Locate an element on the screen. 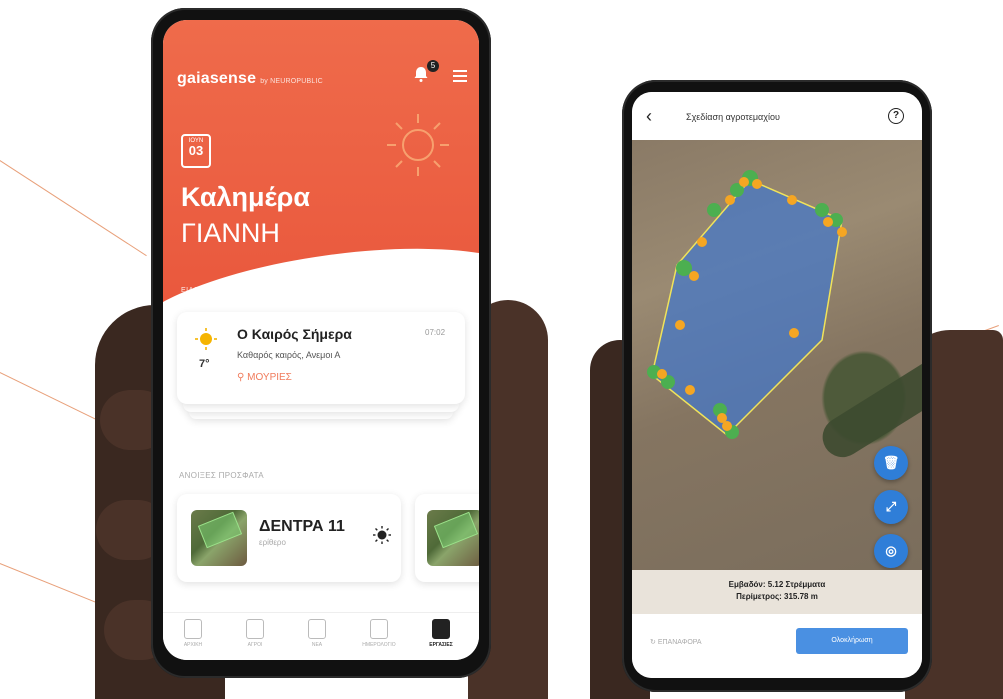  field-card-partial is located at coordinates (447, 538).